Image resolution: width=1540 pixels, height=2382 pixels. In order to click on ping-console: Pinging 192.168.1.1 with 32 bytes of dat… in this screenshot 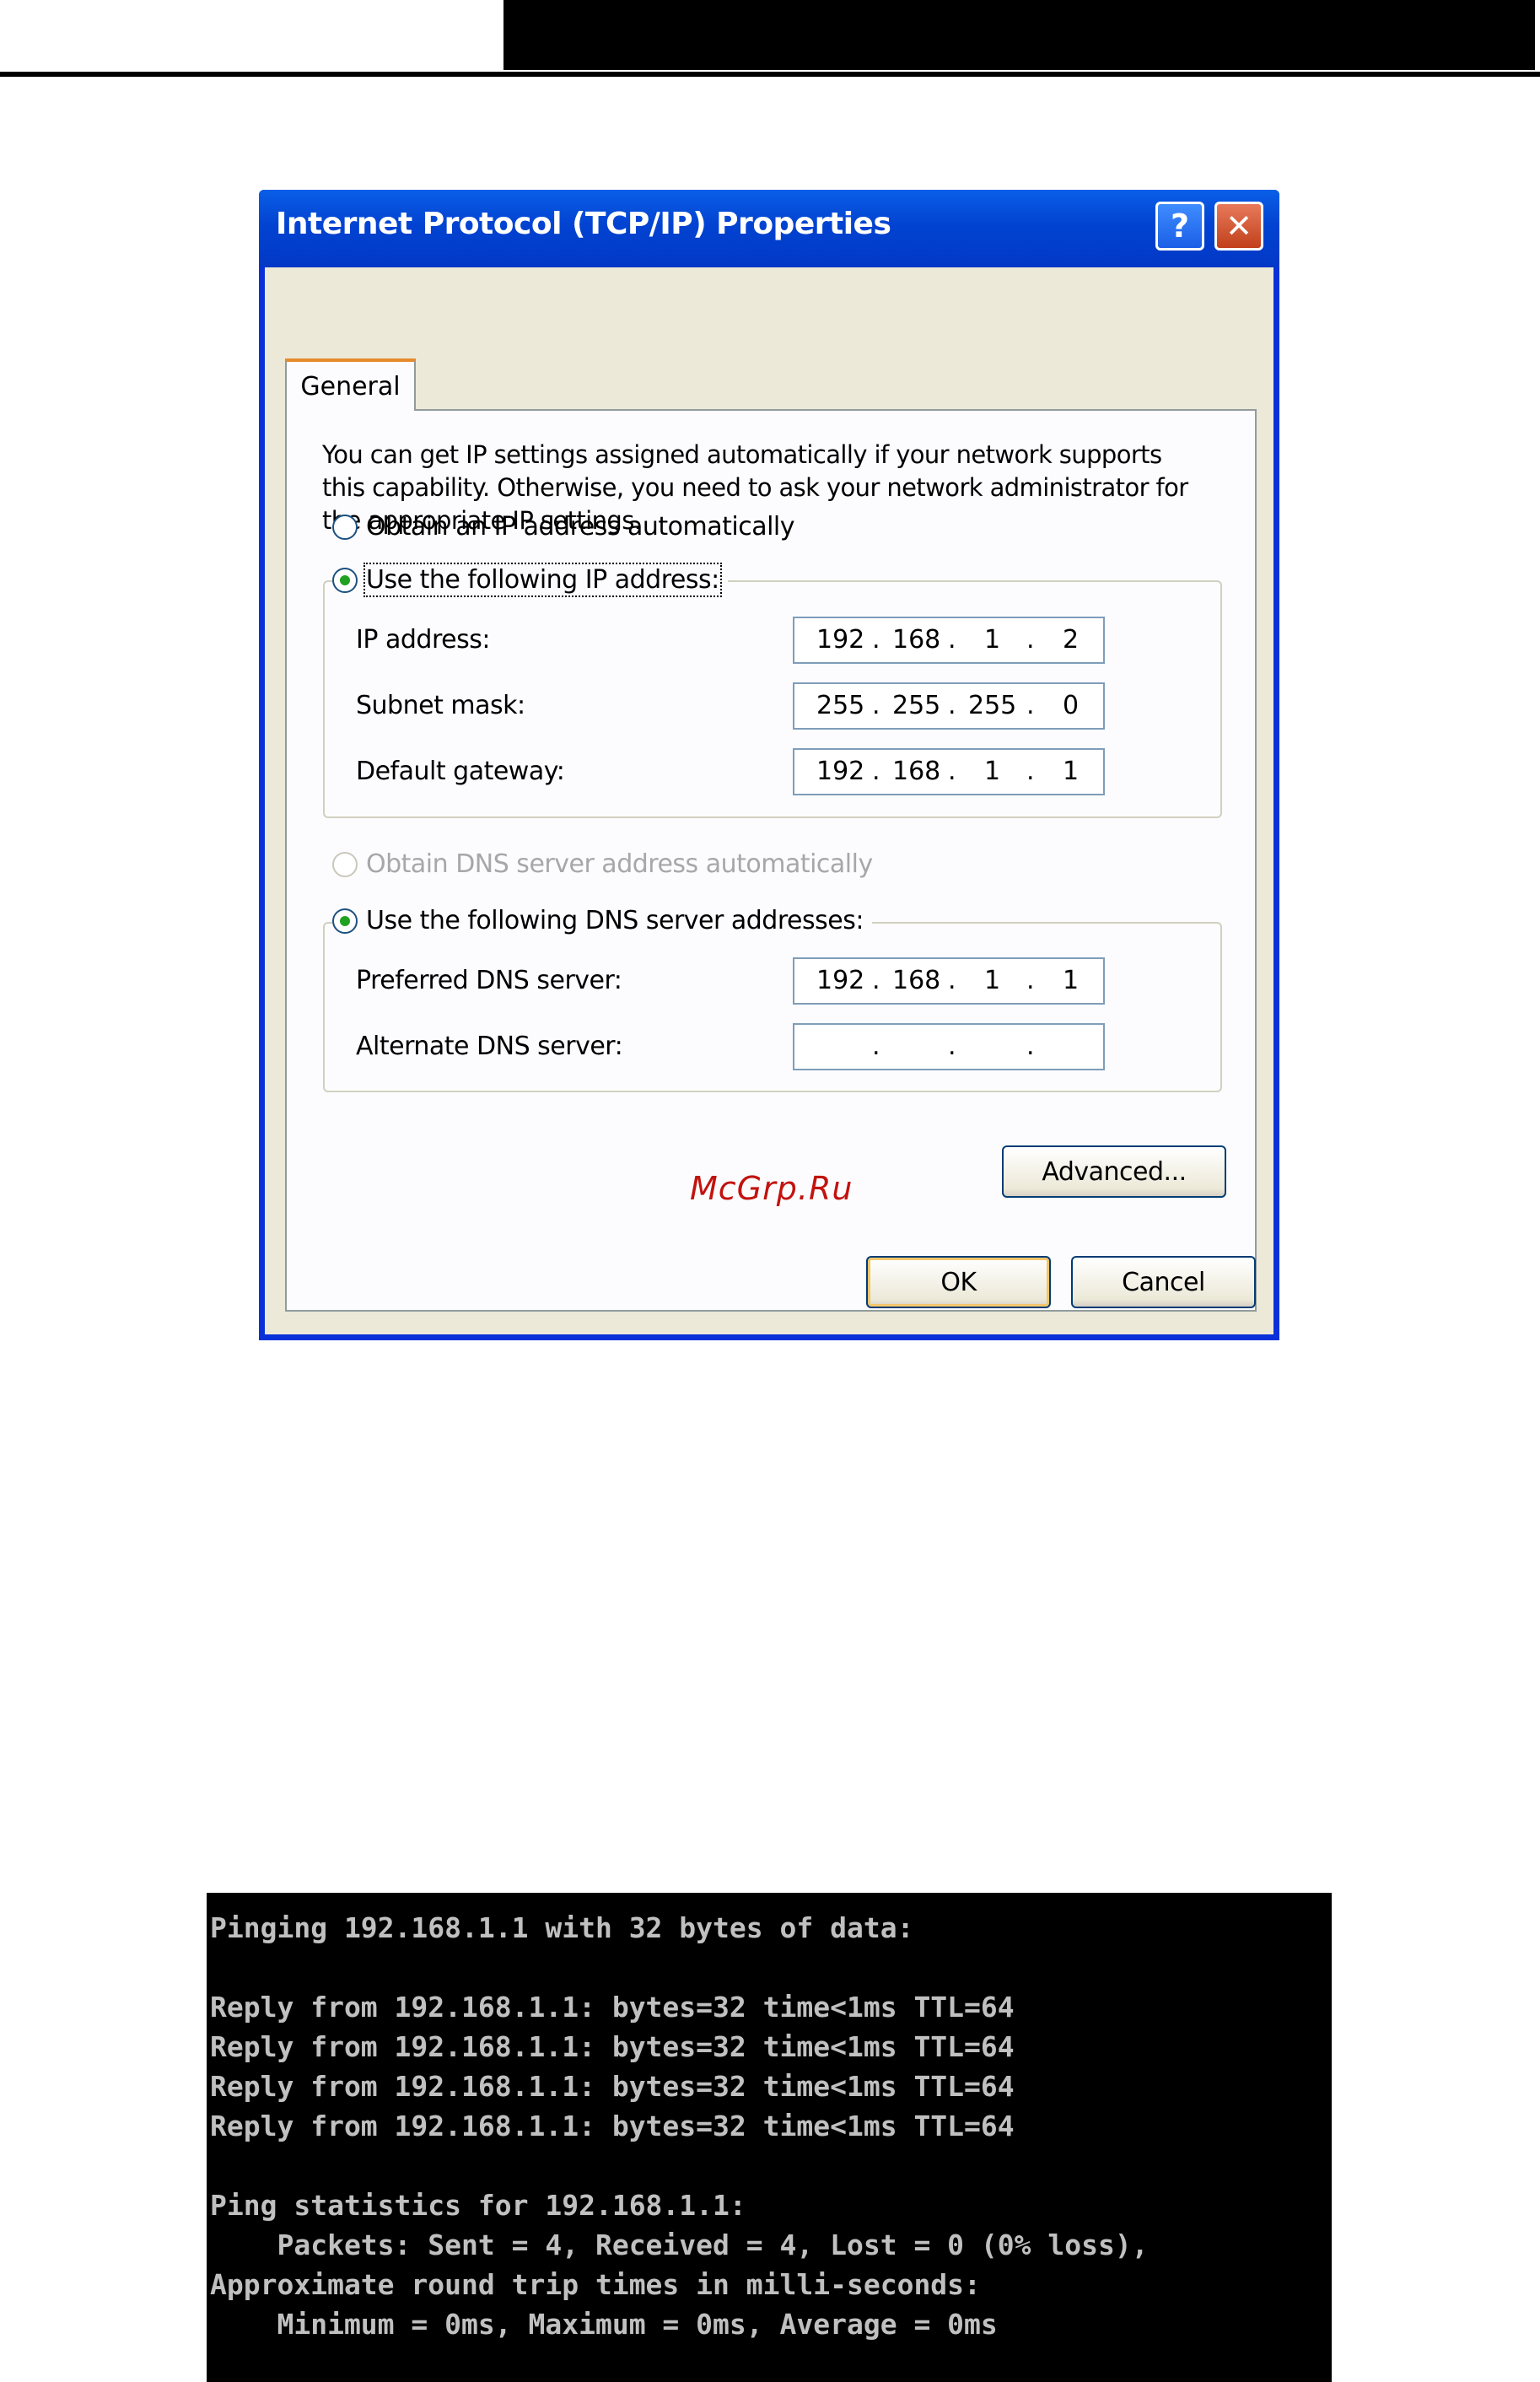, I will do `click(769, 2137)`.